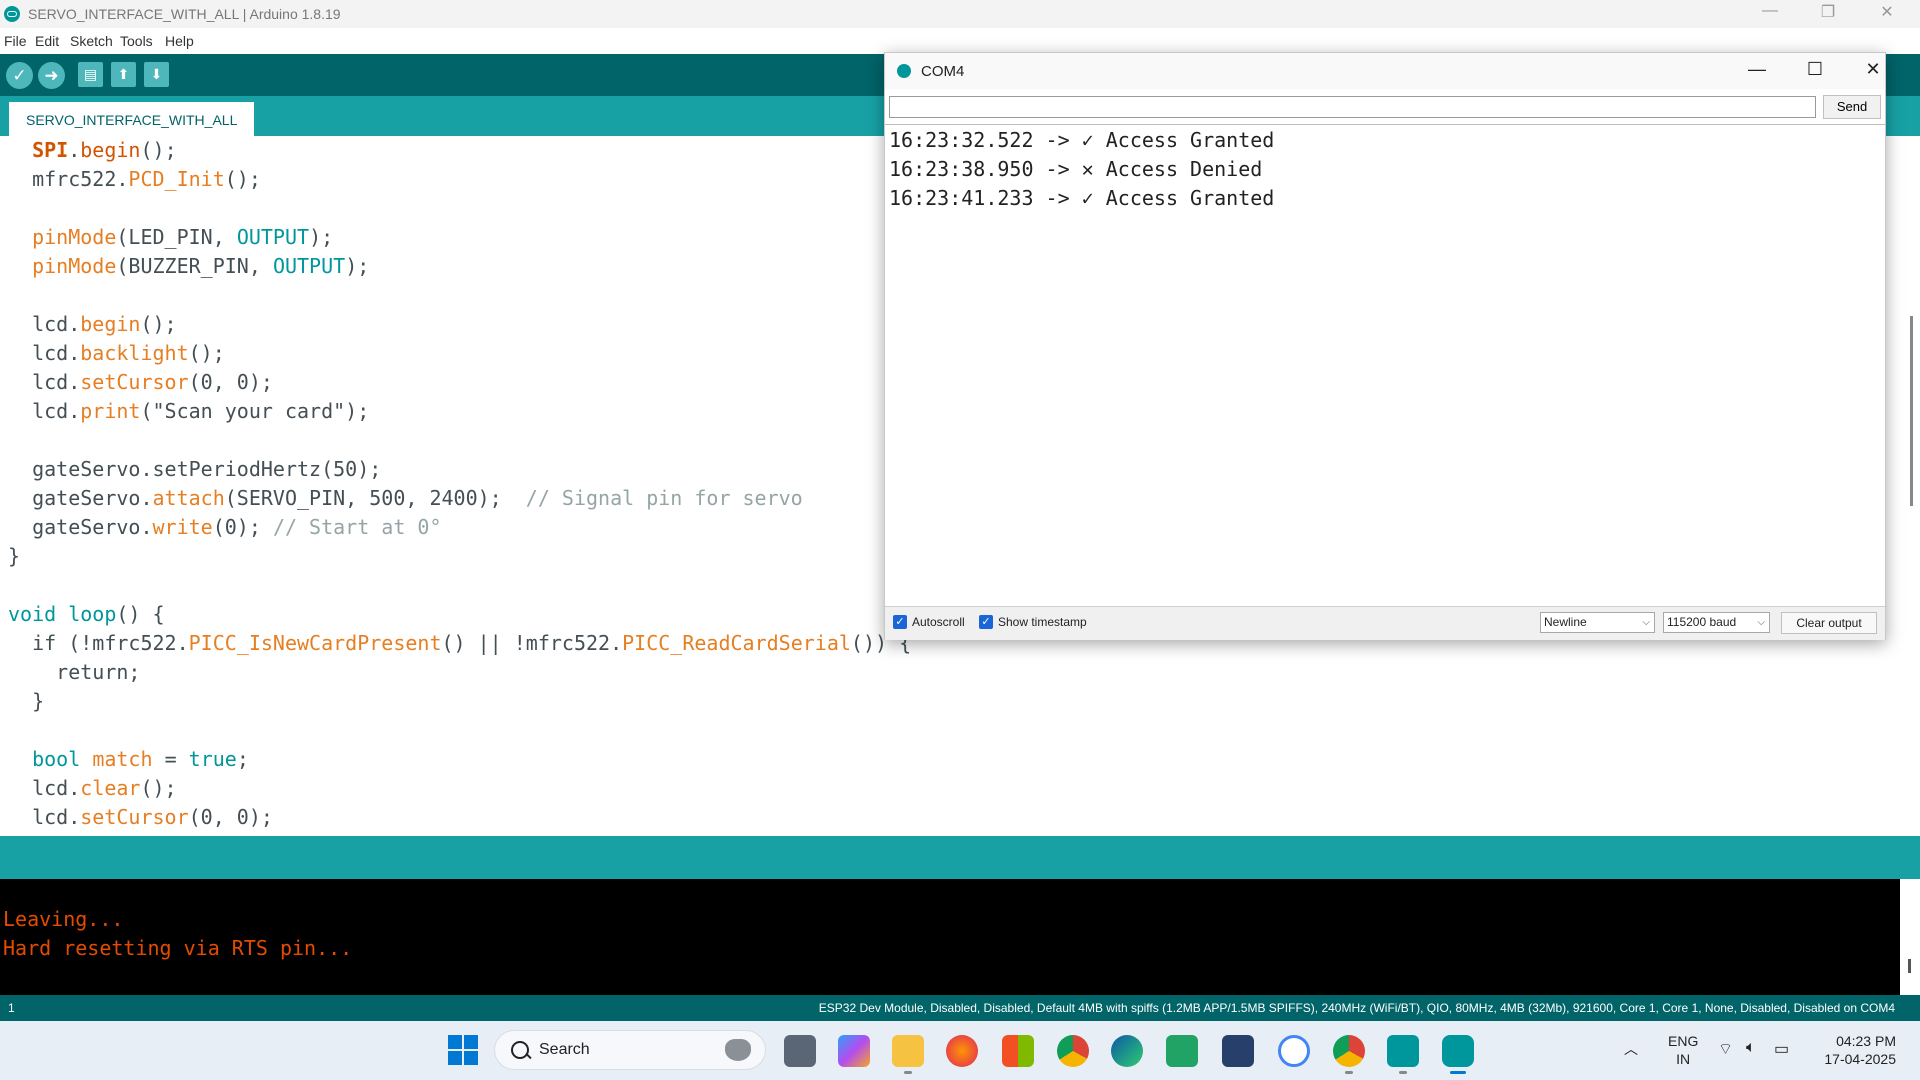  What do you see at coordinates (986, 622) in the screenshot?
I see `show-timestamp-checkbox: ✓` at bounding box center [986, 622].